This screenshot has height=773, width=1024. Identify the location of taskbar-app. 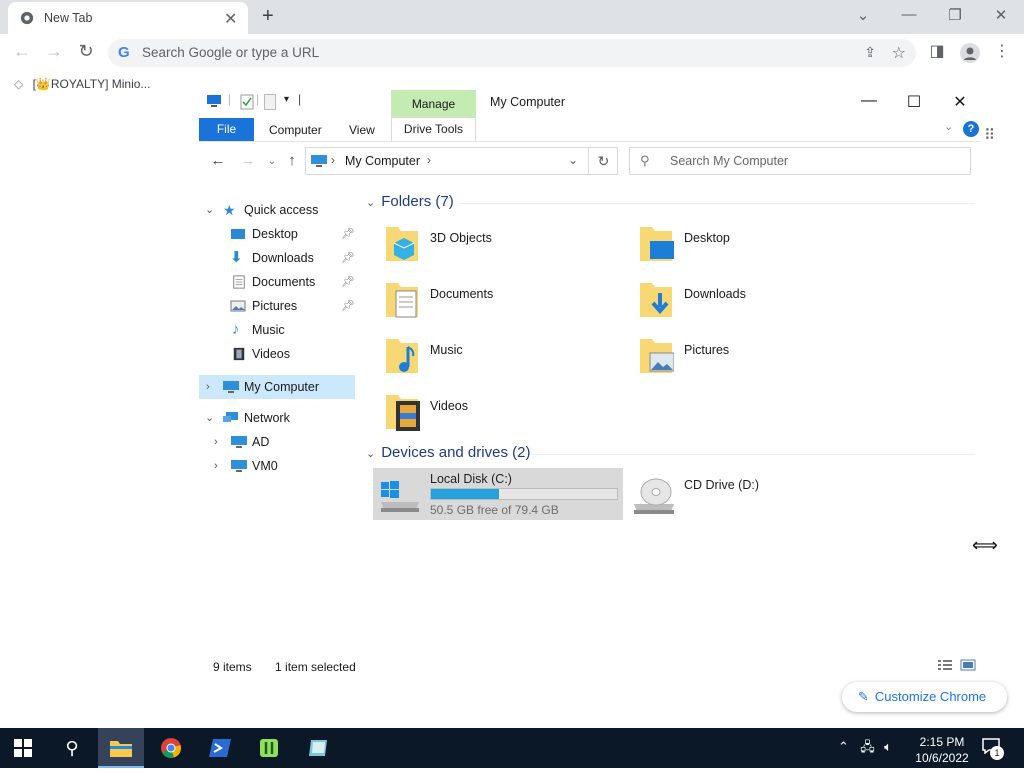
(318, 748).